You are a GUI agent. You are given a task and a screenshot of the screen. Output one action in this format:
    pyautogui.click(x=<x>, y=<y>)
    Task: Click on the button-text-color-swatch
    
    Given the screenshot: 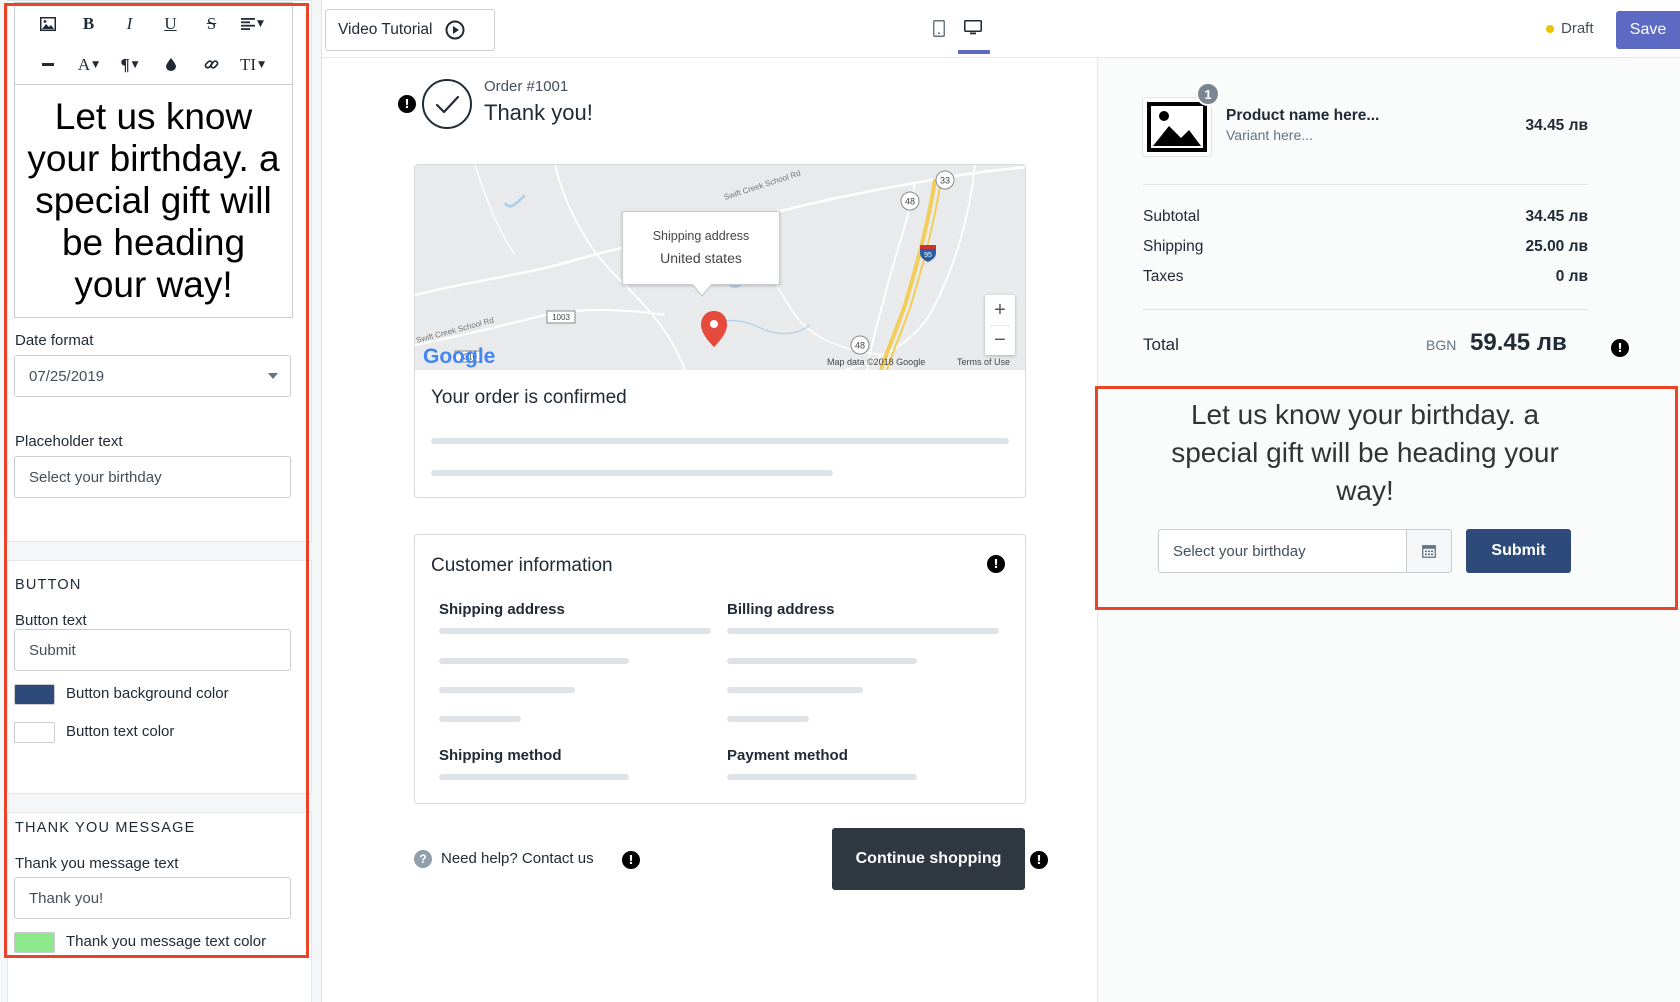 What is the action you would take?
    pyautogui.click(x=34, y=732)
    